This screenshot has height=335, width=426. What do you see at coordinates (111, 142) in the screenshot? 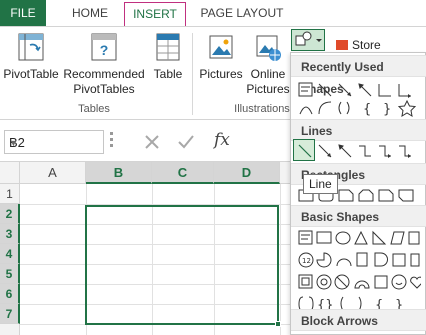
I see `formula-bar-grip` at bounding box center [111, 142].